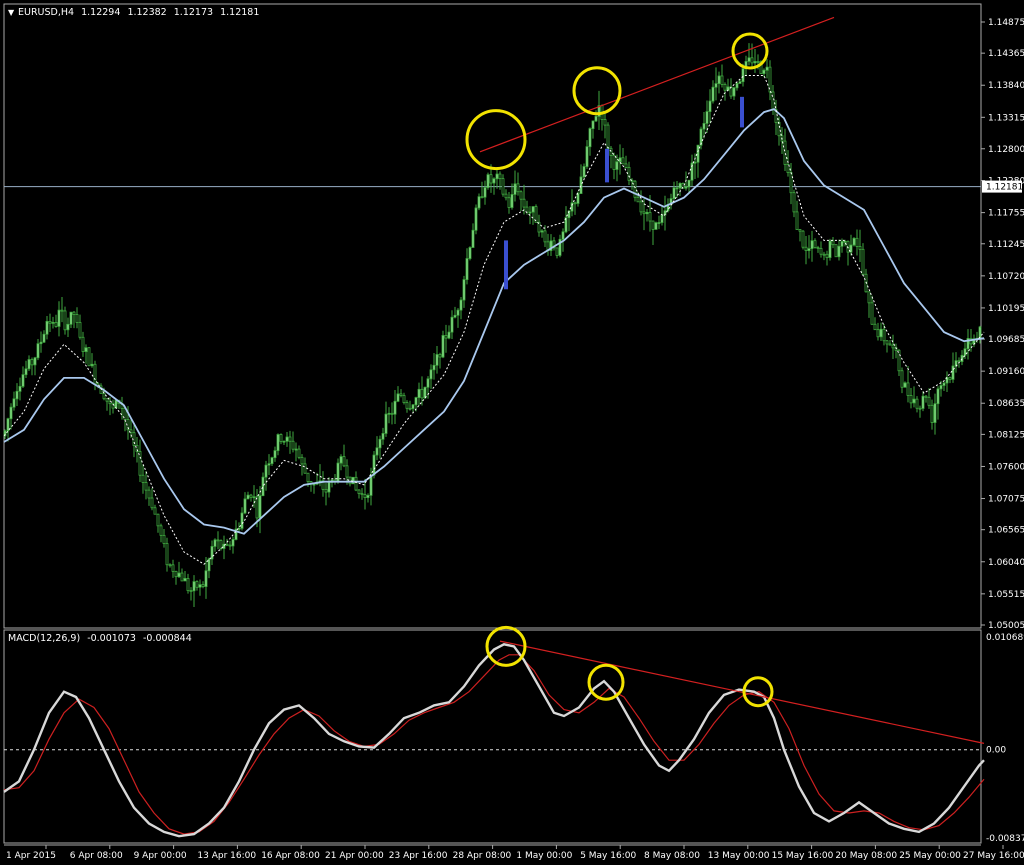 The image size is (1024, 865). Describe the element at coordinates (1006, 277) in the screenshot. I see `price-tick-label: 1.10720` at that location.